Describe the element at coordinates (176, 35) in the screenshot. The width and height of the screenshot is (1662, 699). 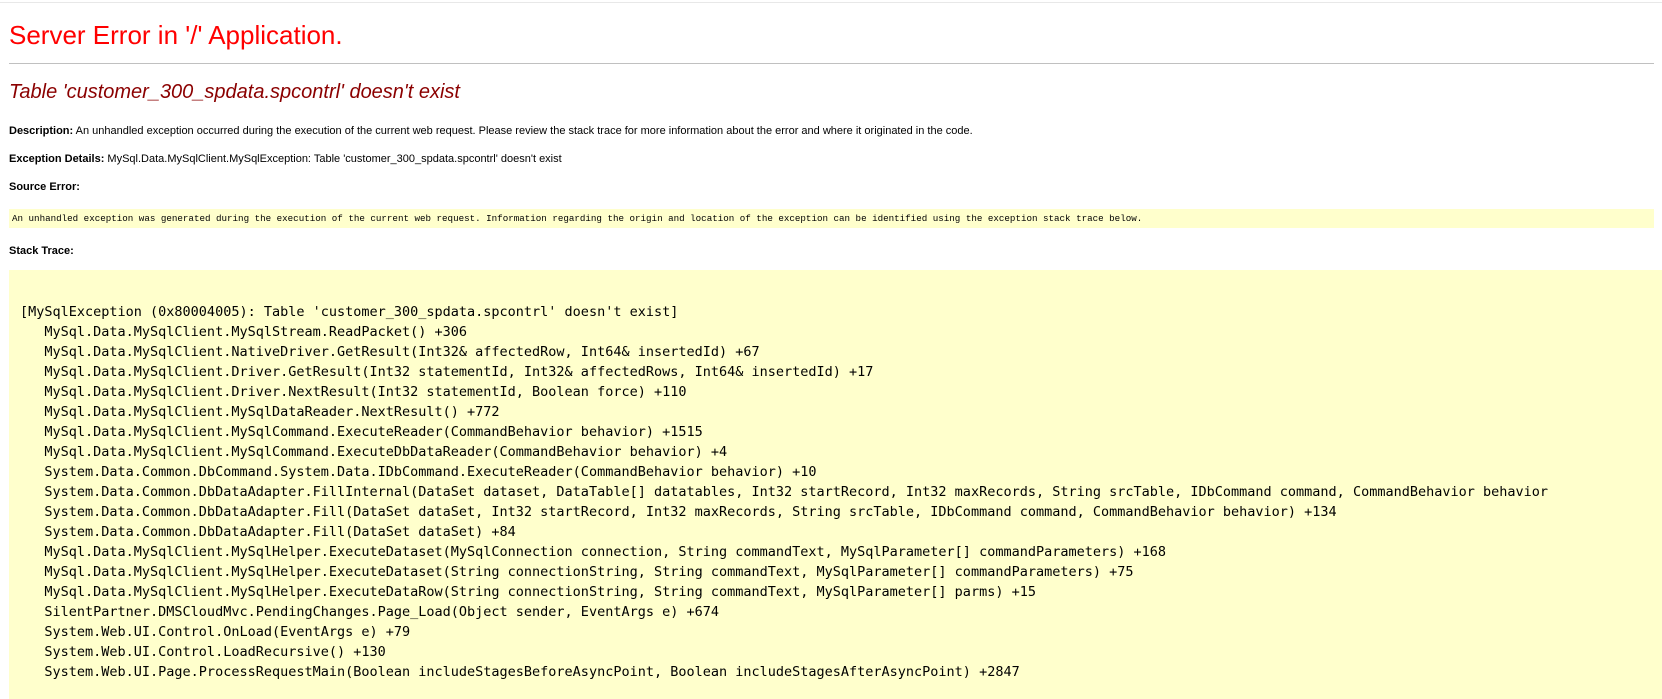
I see `page-title: Server Error in '/' Application.` at that location.